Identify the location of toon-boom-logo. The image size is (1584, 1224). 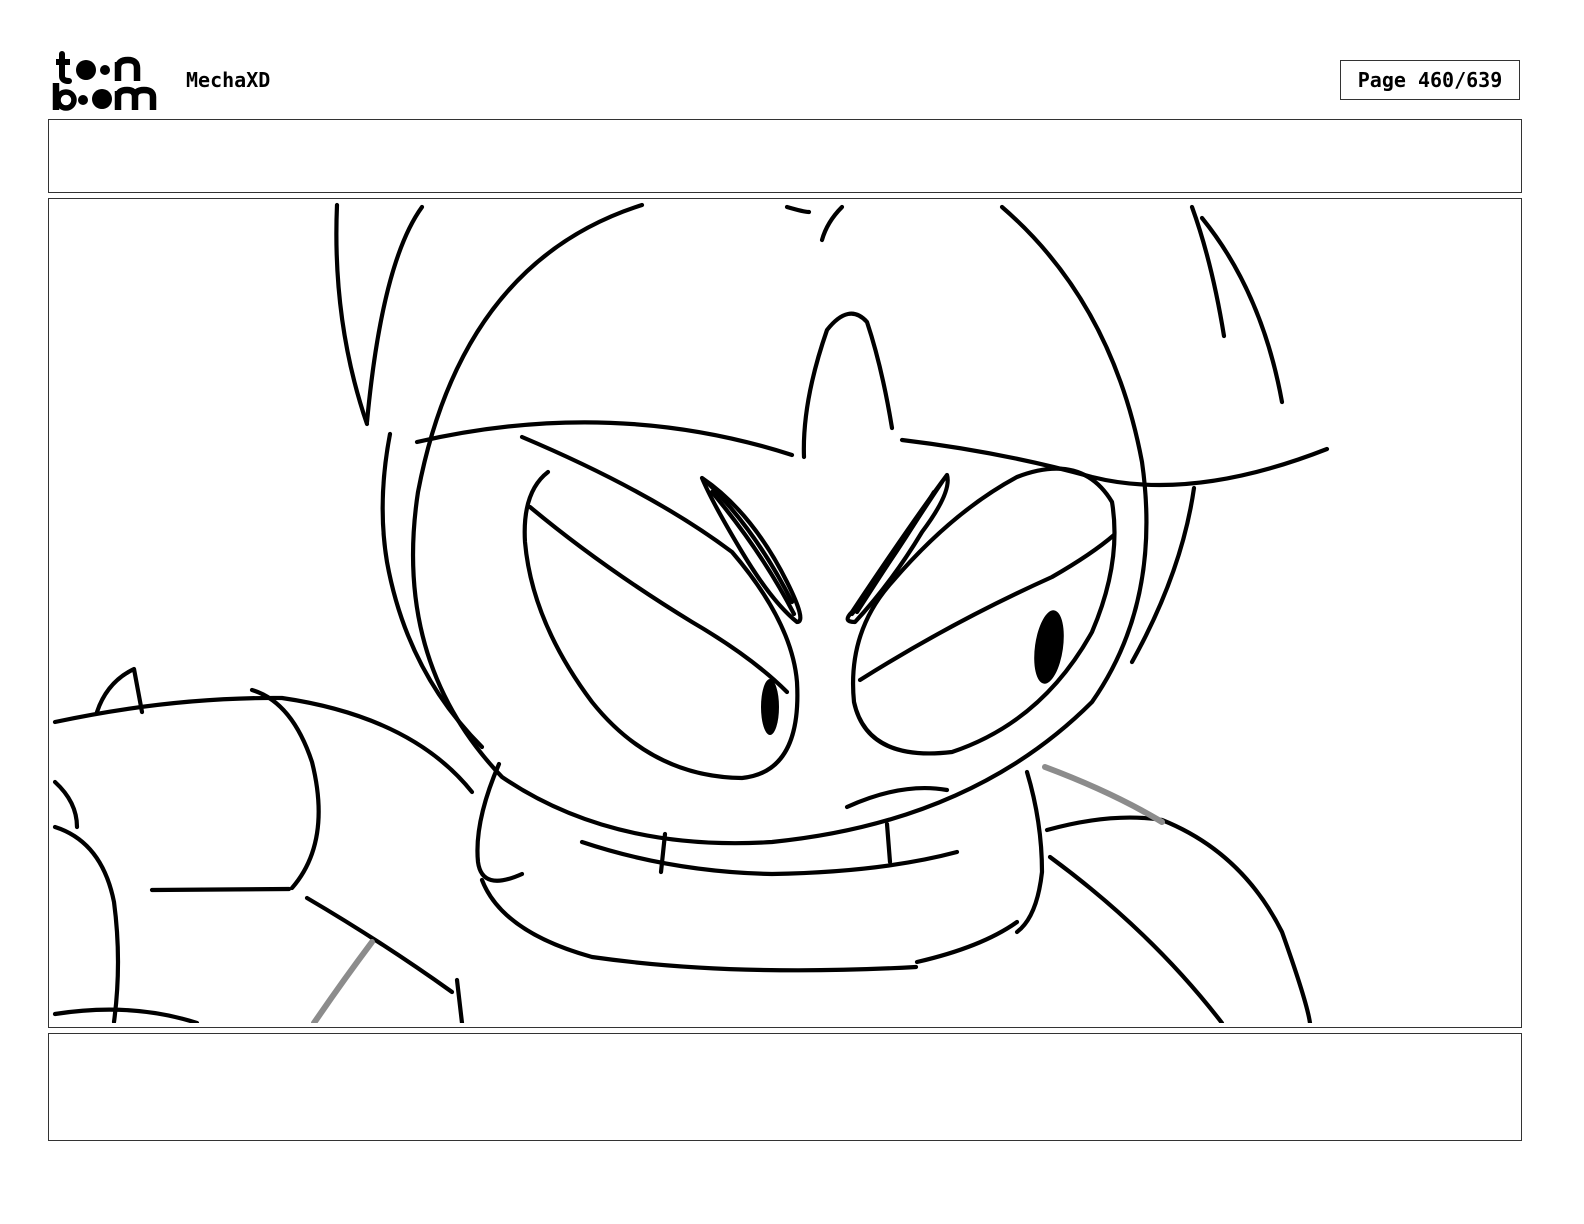
(104, 81).